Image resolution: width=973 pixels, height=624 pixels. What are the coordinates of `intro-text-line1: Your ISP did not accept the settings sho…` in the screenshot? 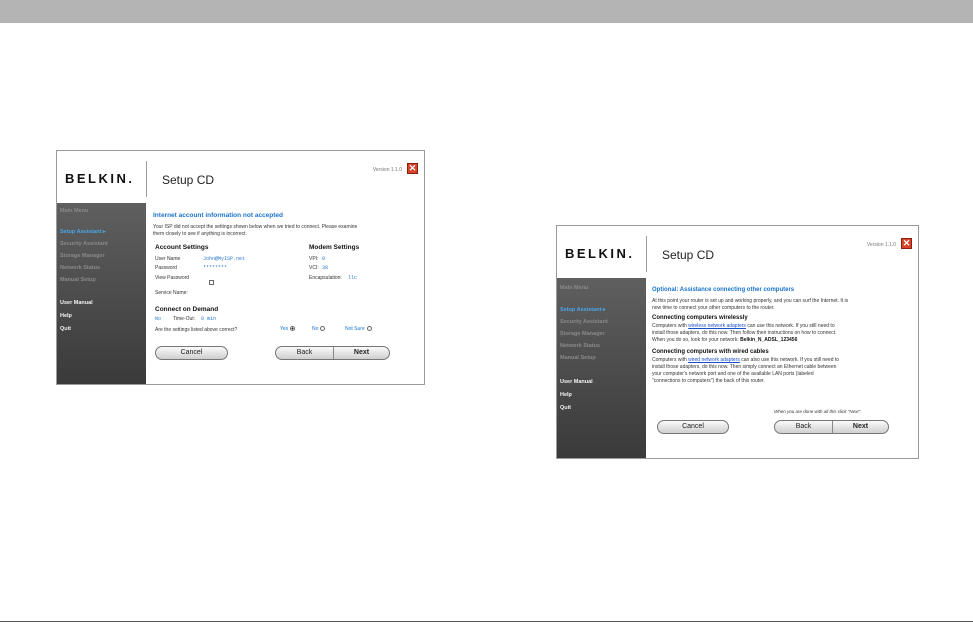 It's located at (255, 227).